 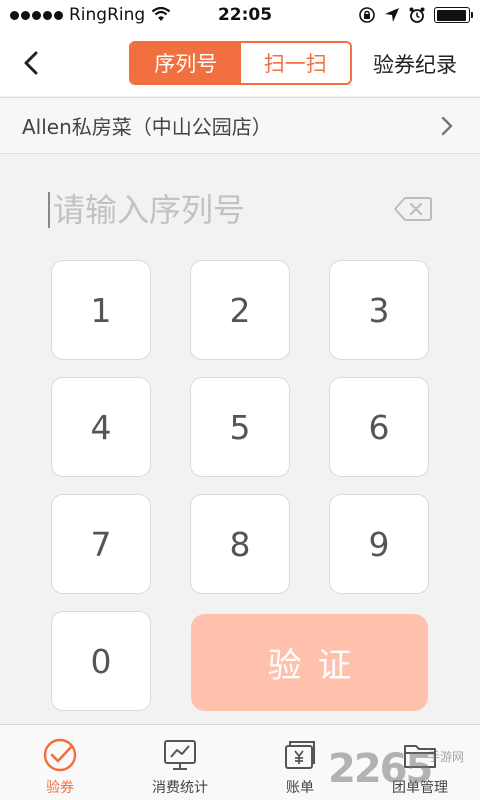 What do you see at coordinates (379, 427) in the screenshot?
I see `key-6: 6` at bounding box center [379, 427].